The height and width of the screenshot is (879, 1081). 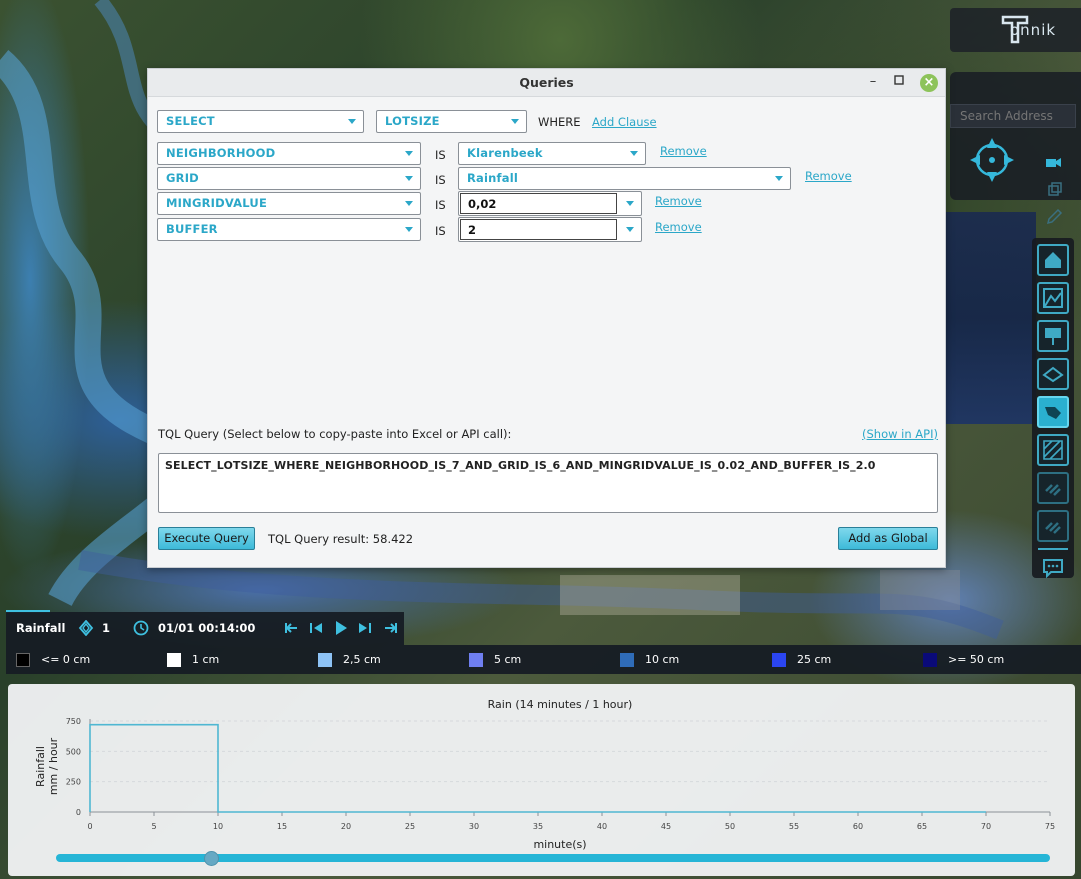 I want to click on zoning-tool-button, so click(x=1053, y=336).